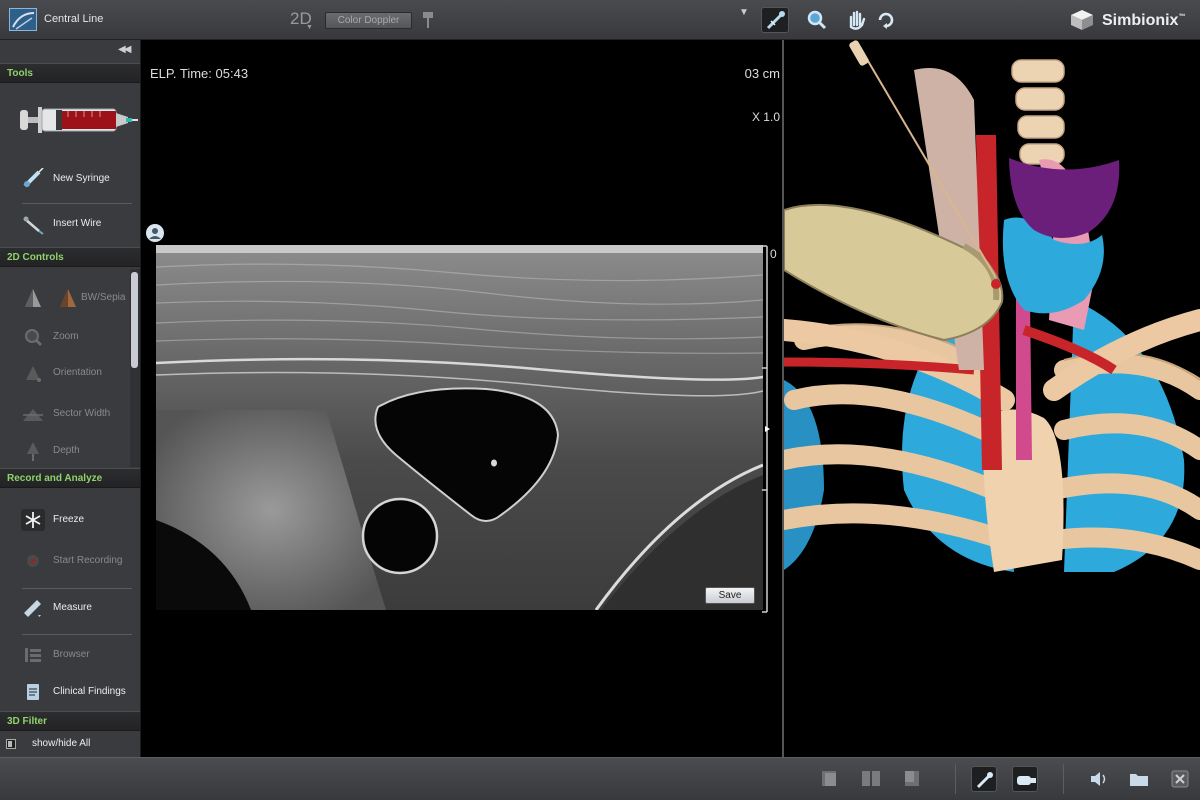 The image size is (1200, 800). Describe the element at coordinates (33, 520) in the screenshot. I see `snowflake-icon` at that location.